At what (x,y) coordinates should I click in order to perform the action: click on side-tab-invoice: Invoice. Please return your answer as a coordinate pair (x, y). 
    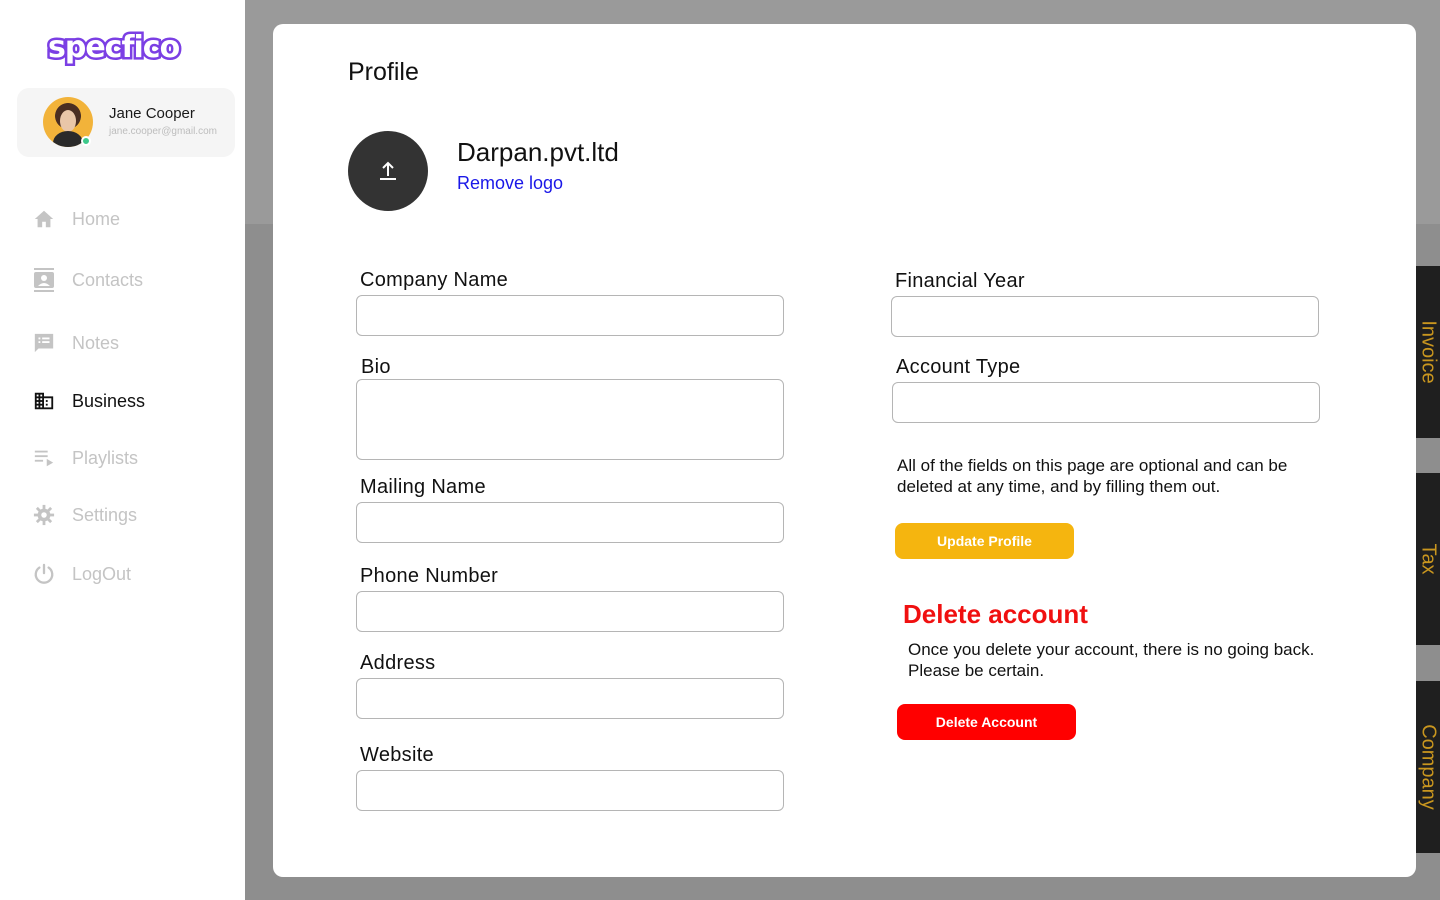
    Looking at the image, I should click on (1428, 352).